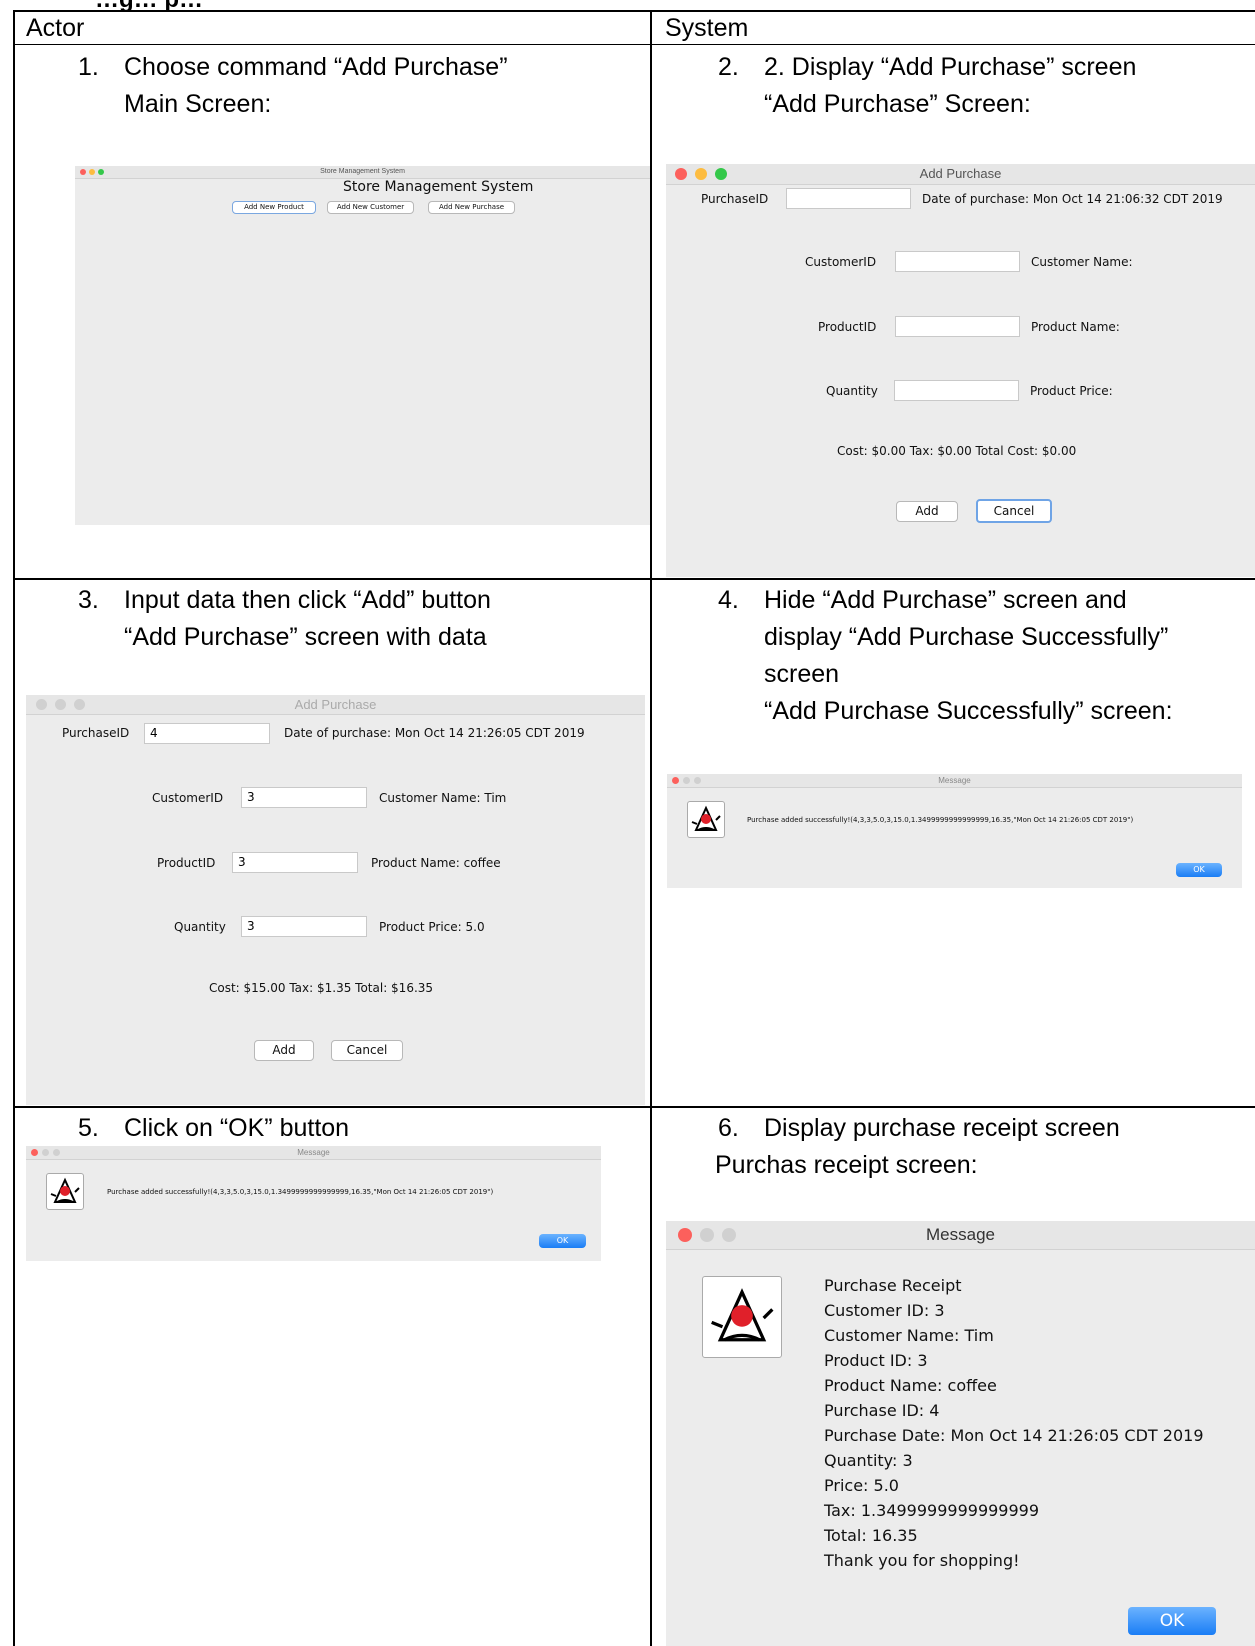 The image size is (1255, 1646). I want to click on table-border-top, so click(634, 11).